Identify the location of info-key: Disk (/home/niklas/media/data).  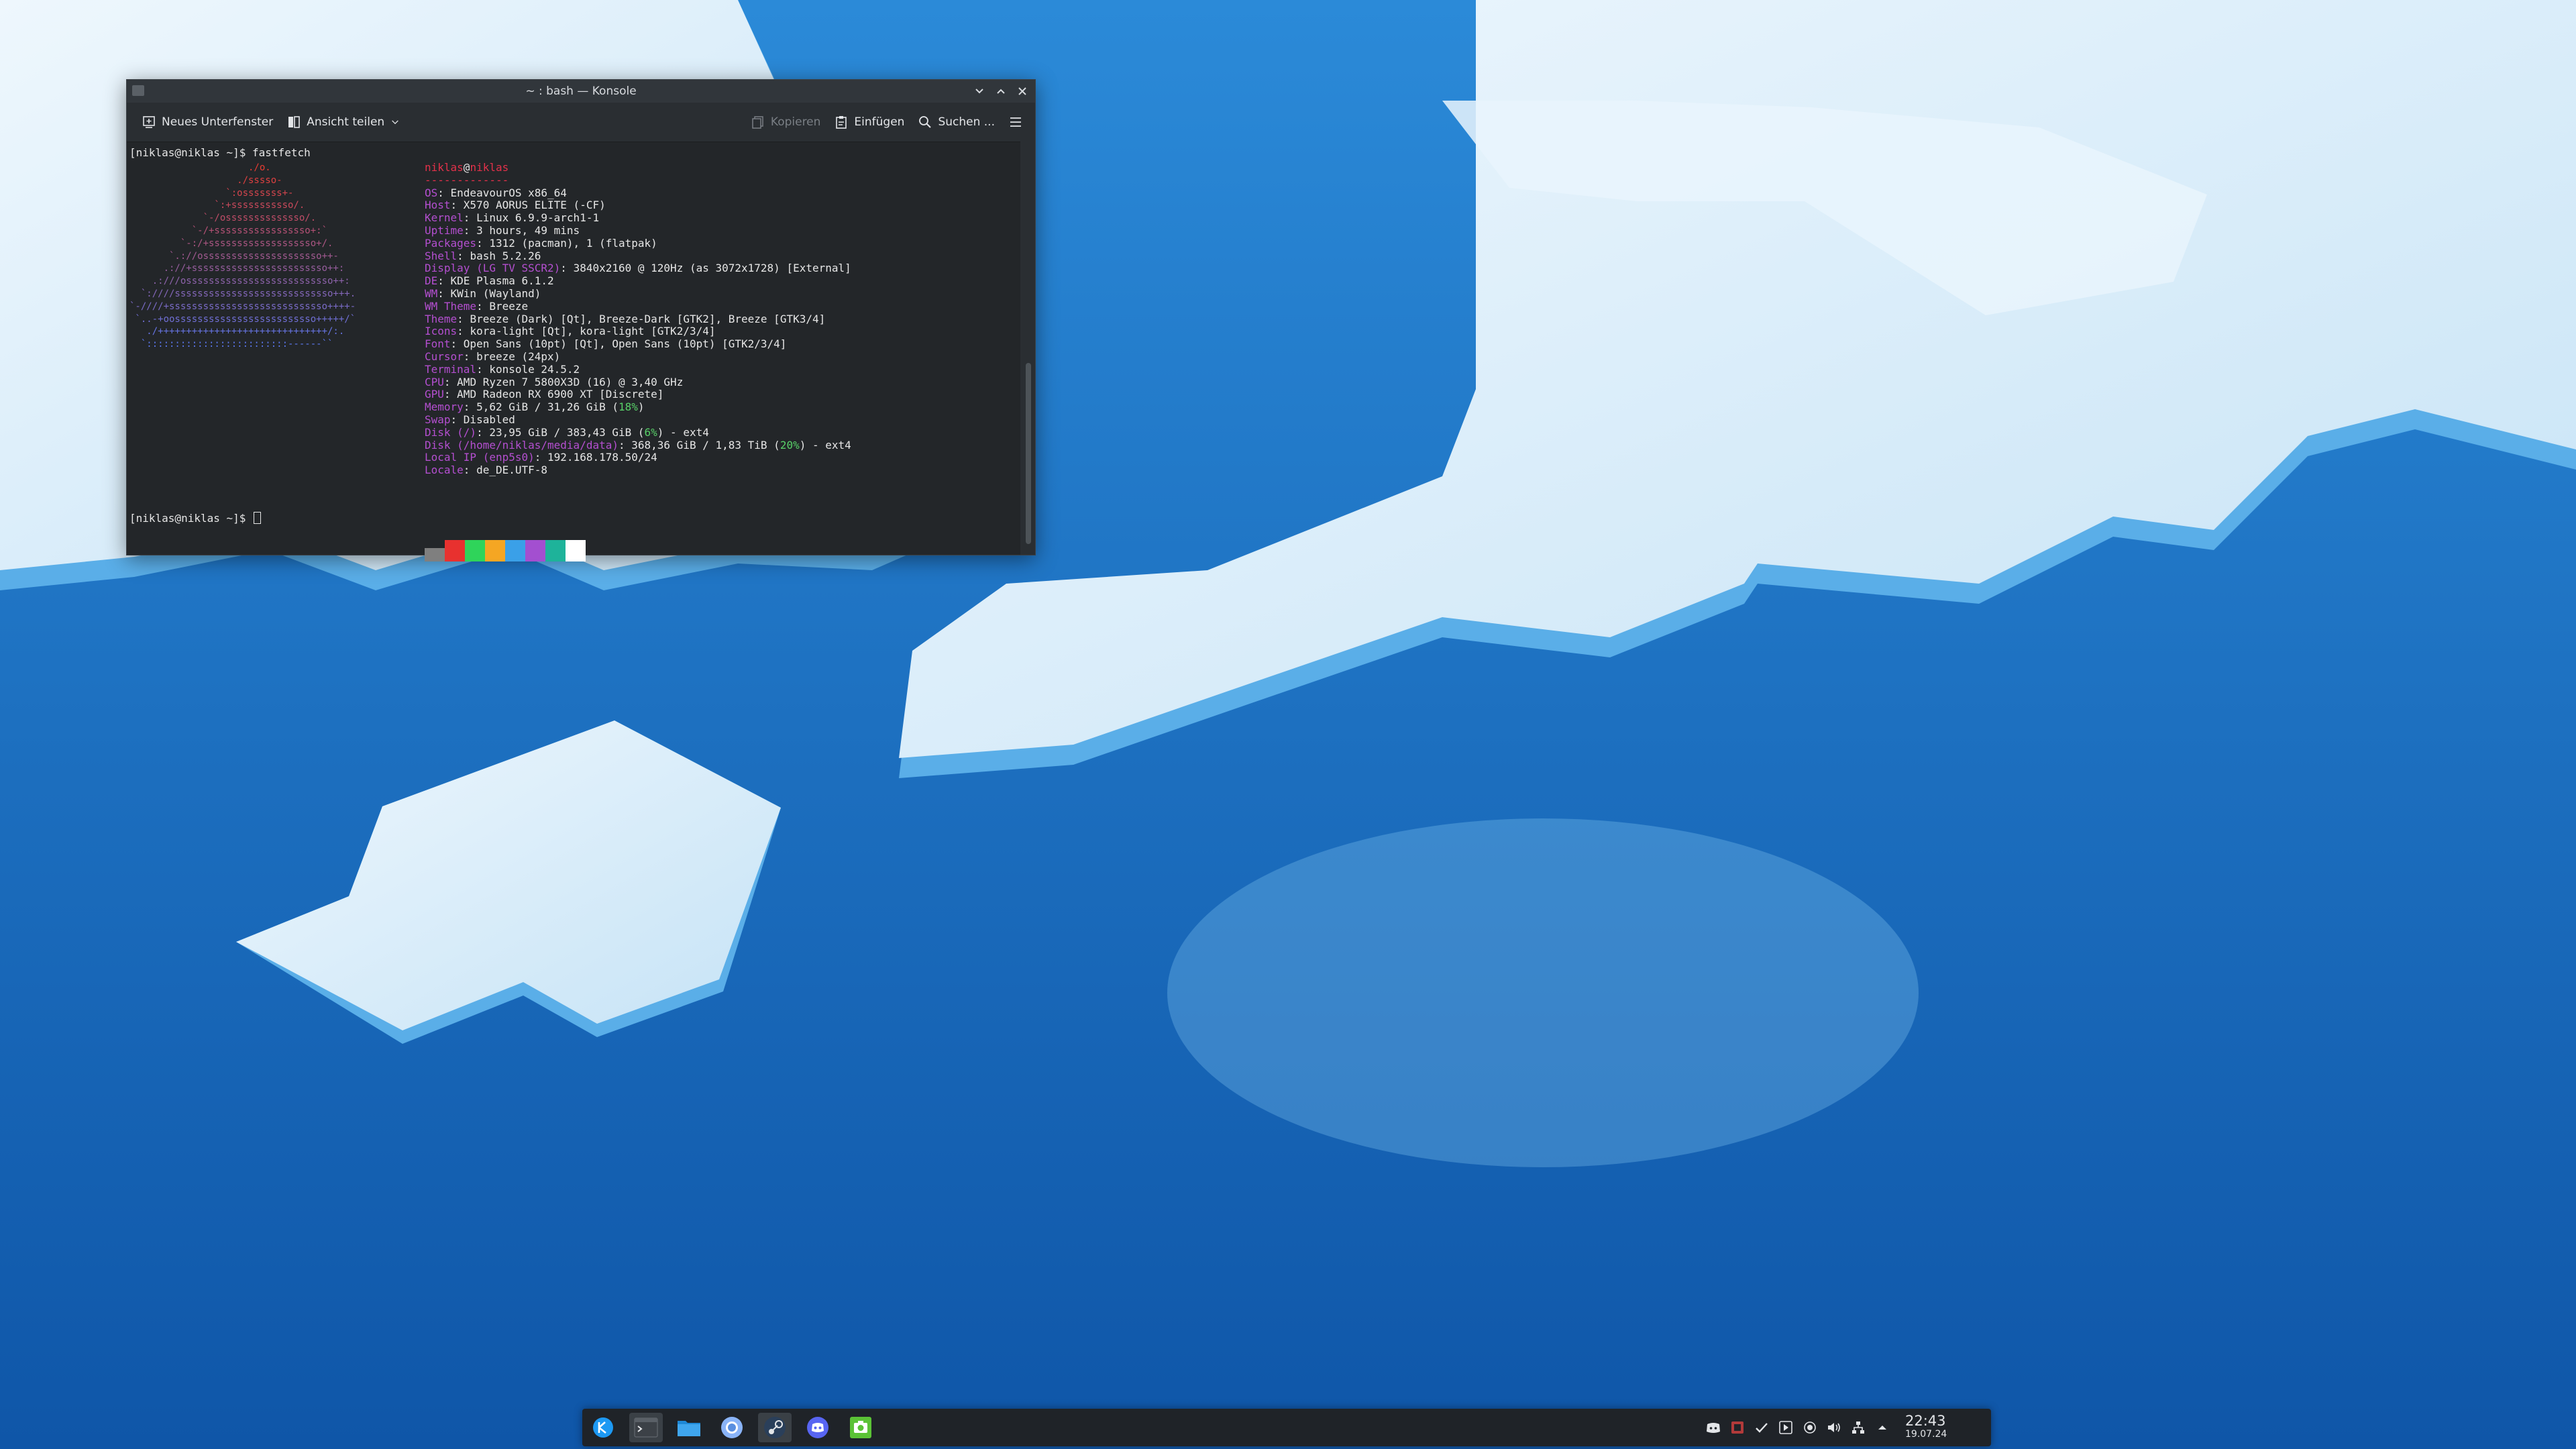
(522, 444).